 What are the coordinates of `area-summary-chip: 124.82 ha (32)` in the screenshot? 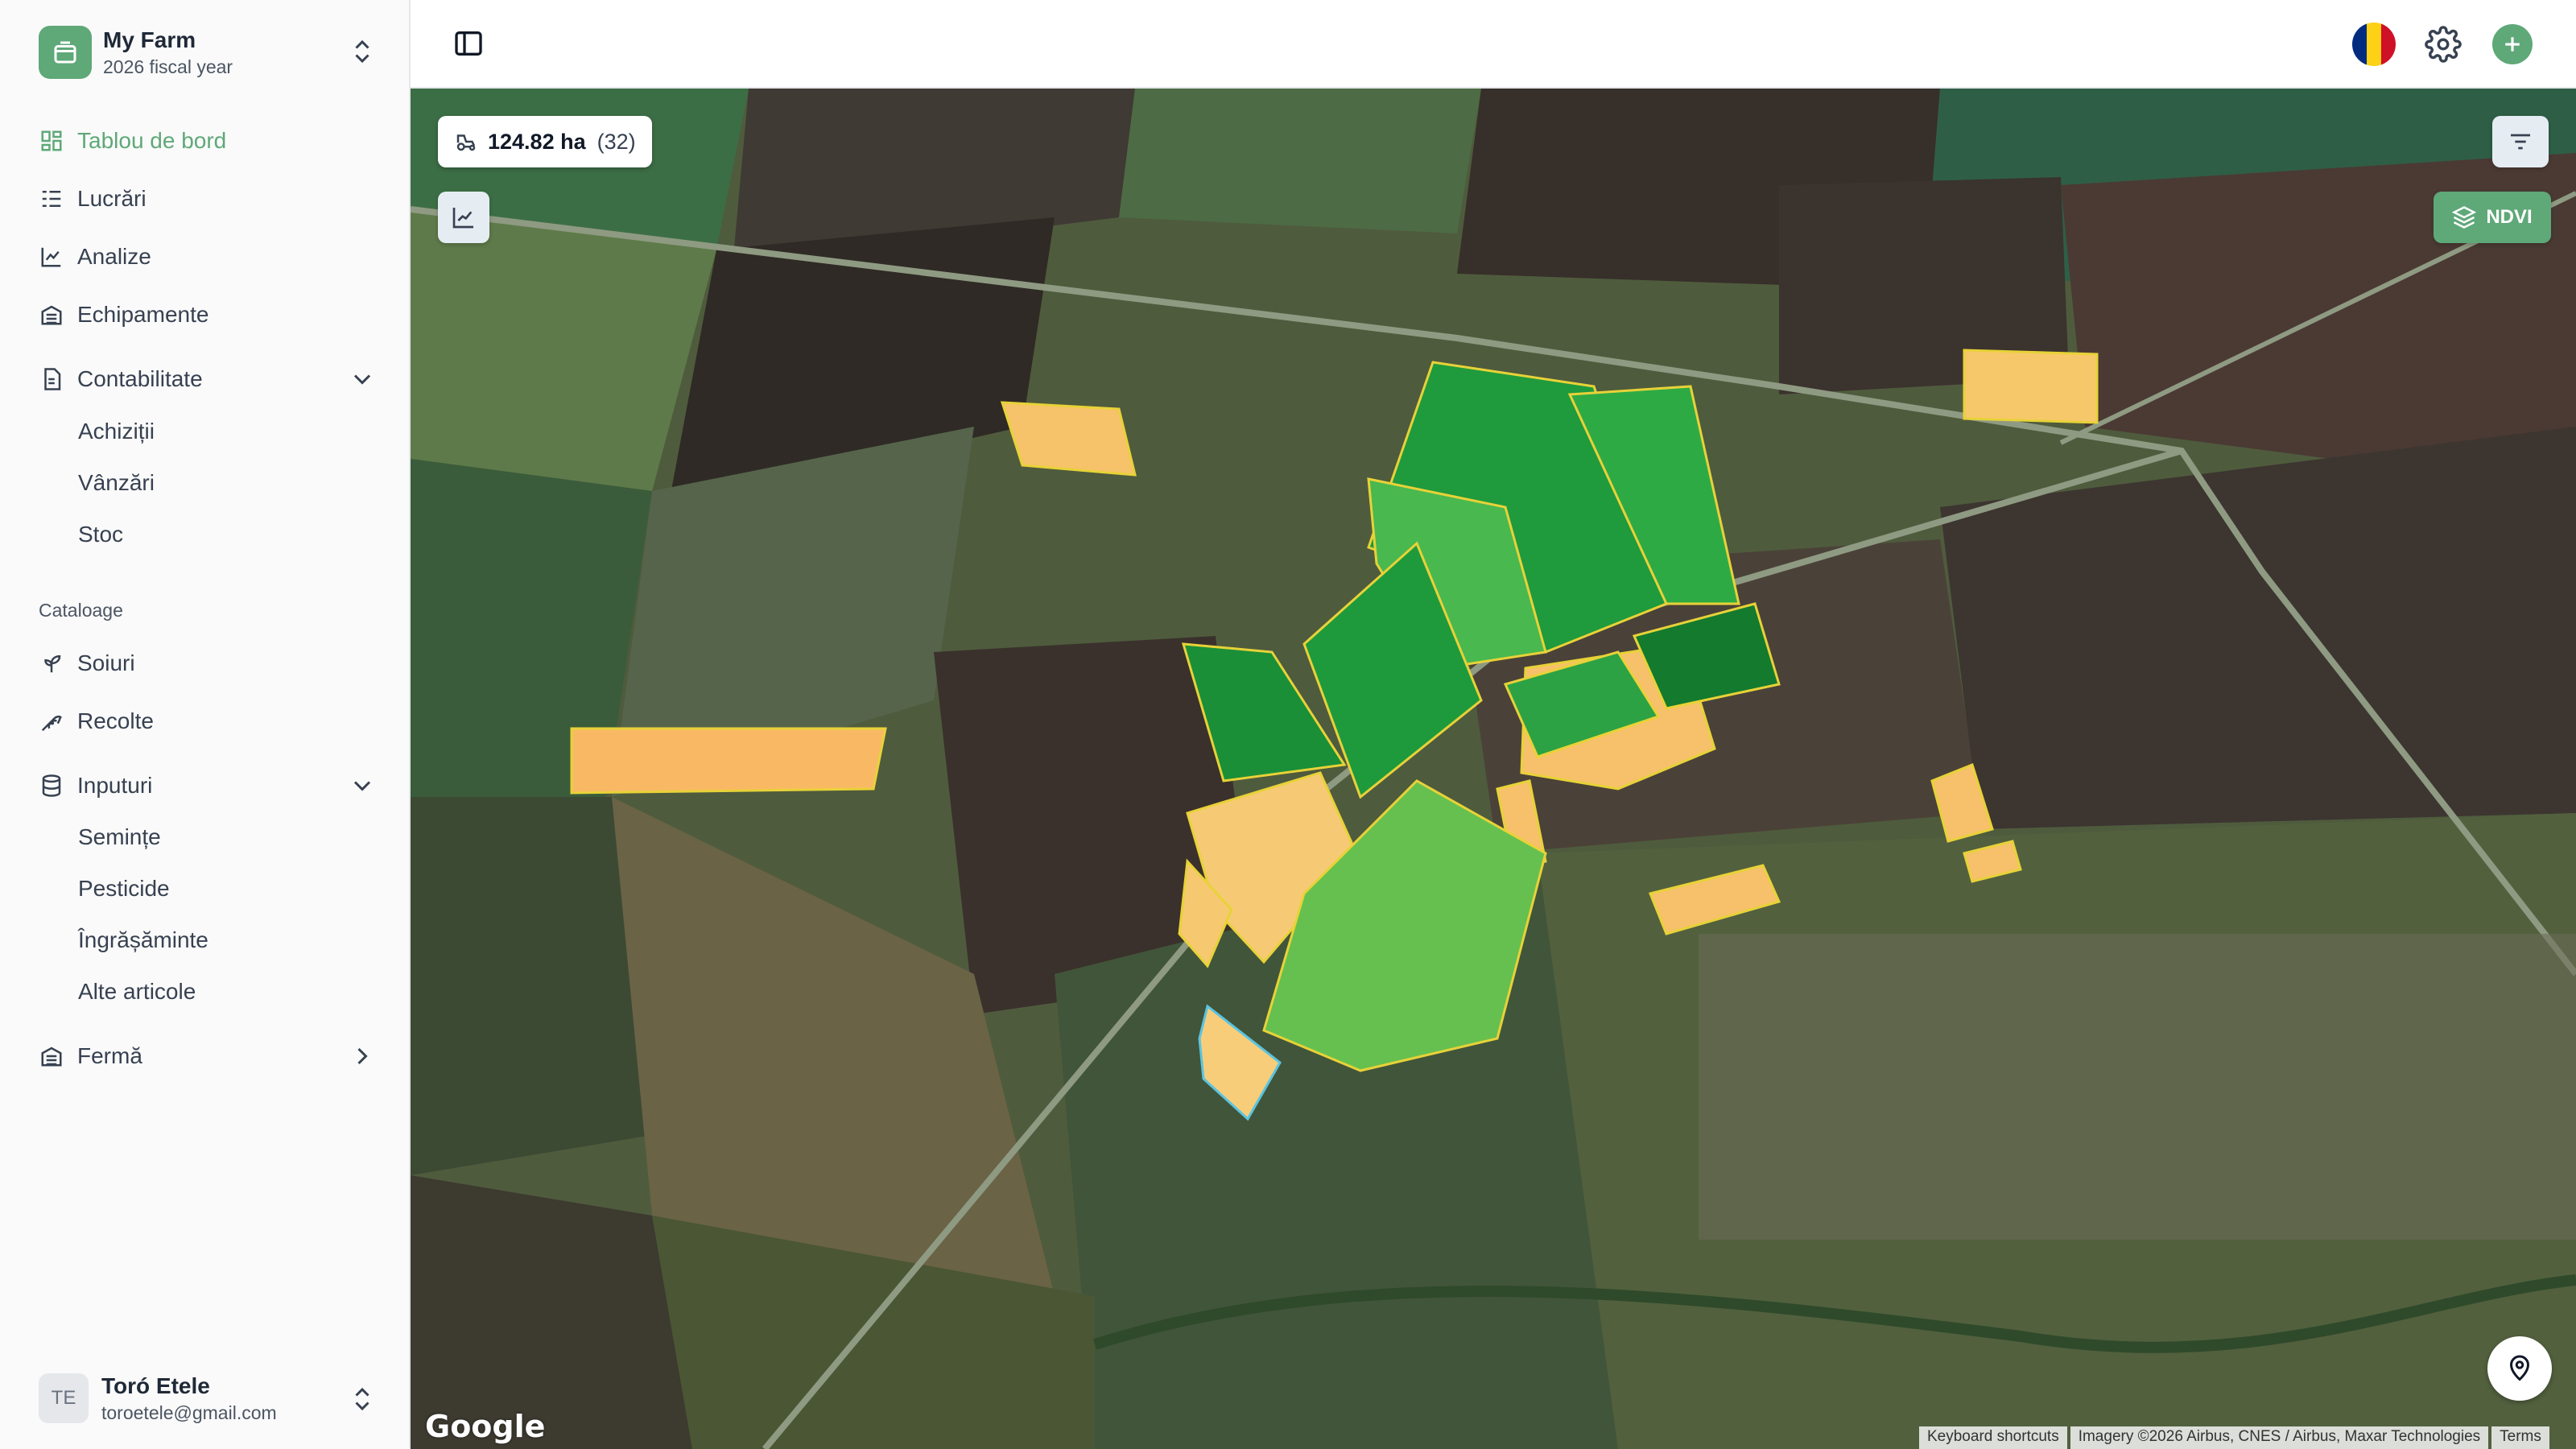 It's located at (545, 141).